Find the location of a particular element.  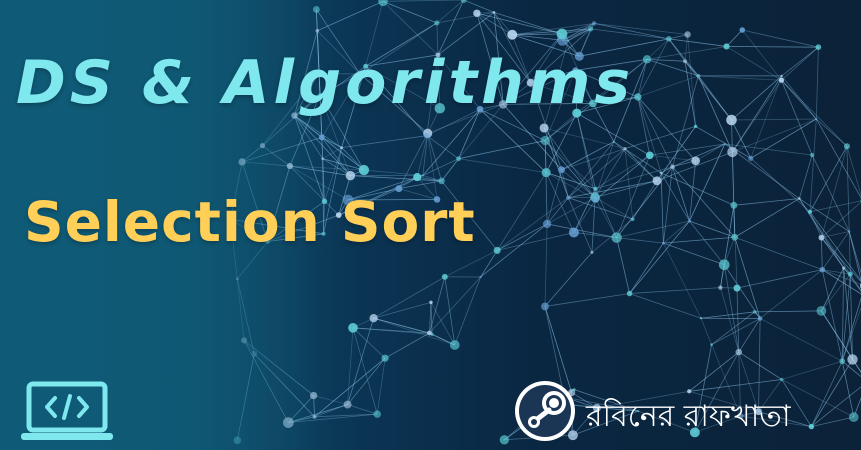

brand: রবিনের রাফখাতা is located at coordinates (684, 411).